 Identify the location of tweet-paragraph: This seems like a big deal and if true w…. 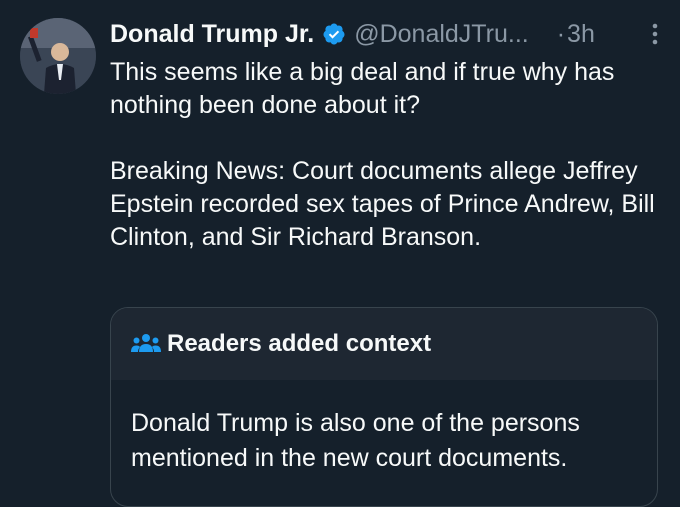
(362, 88).